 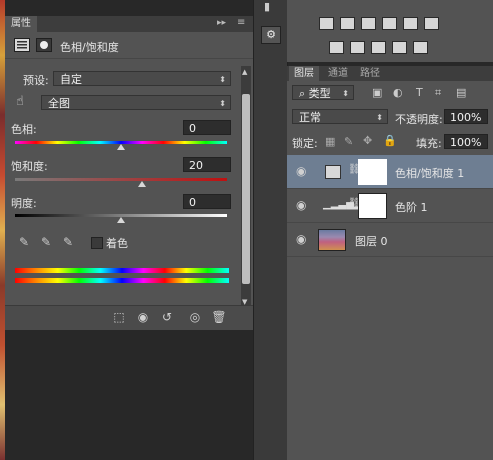 I want to click on panel-dock-column: ▮ ⚙, so click(x=270, y=230).